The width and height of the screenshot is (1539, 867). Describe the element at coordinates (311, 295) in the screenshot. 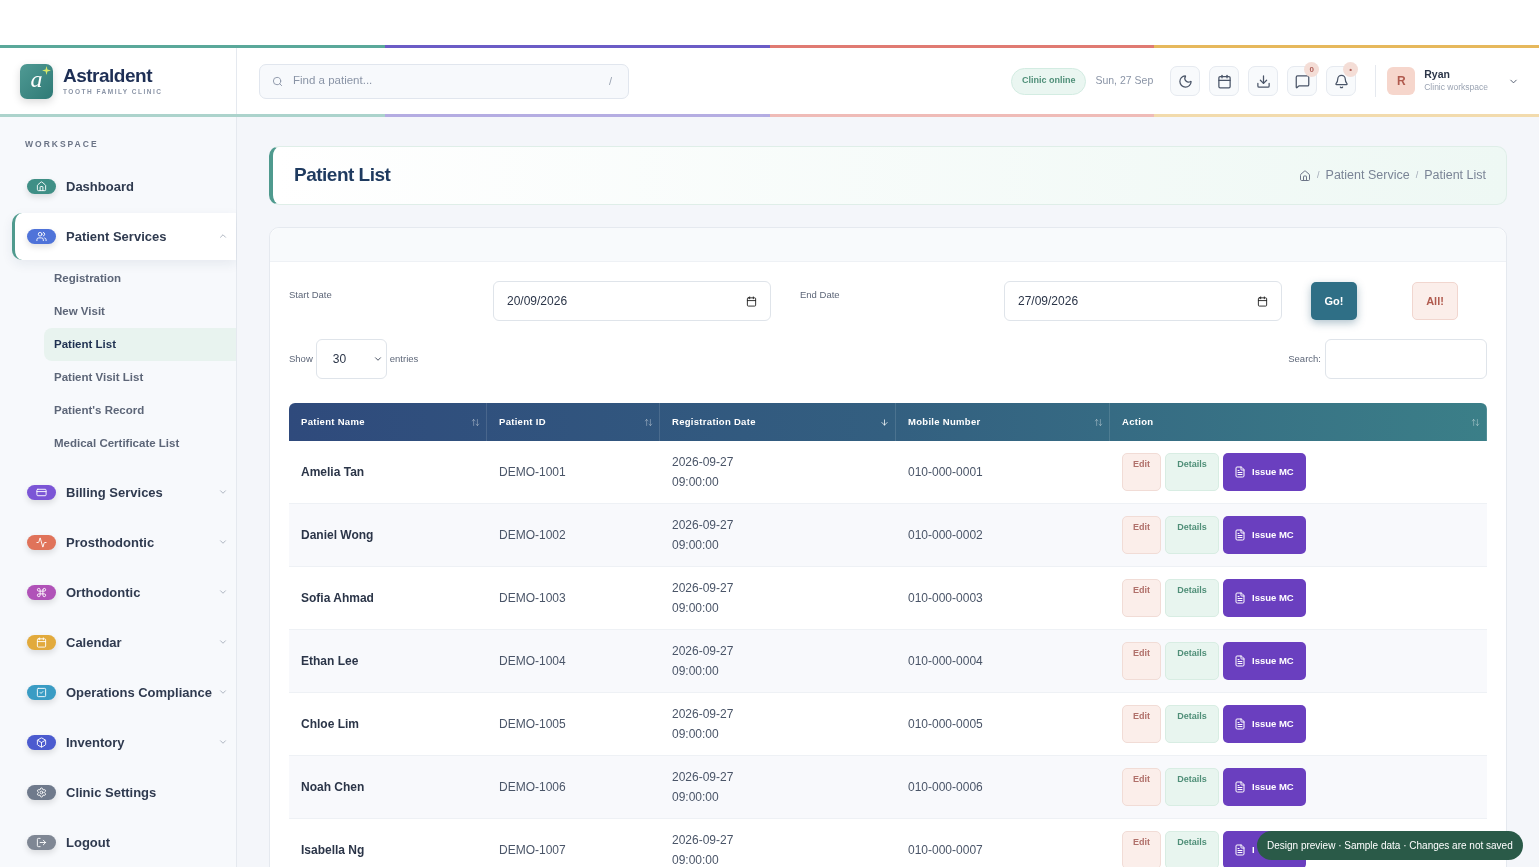

I see `field-label: Start Date` at that location.